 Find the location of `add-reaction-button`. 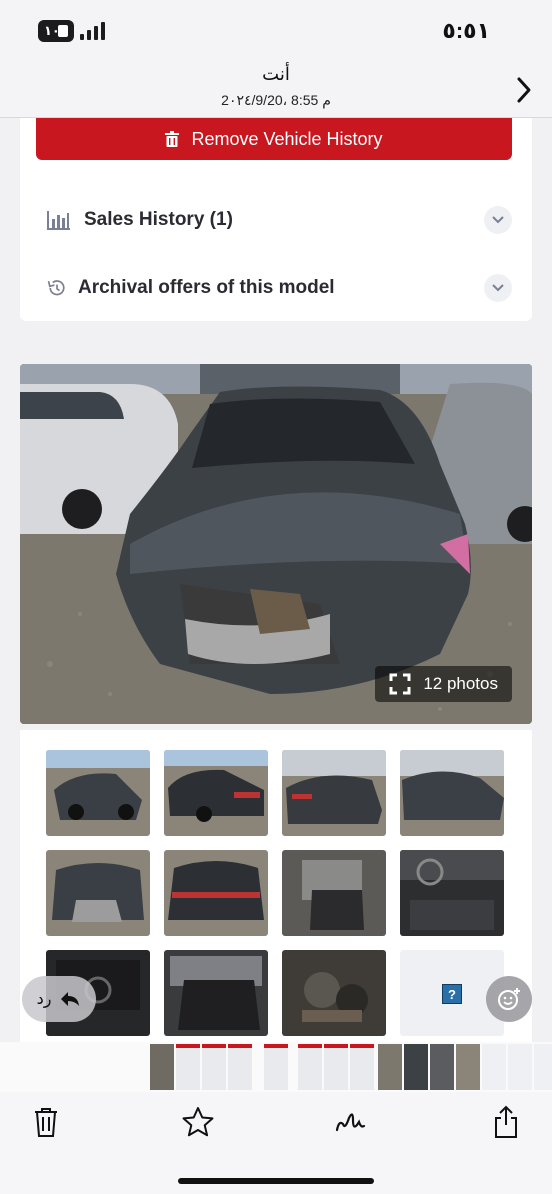

add-reaction-button is located at coordinates (509, 999).